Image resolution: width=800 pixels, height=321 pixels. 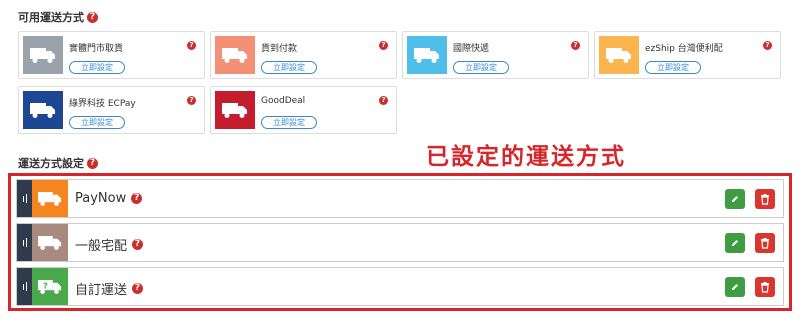 I want to click on method-name: 國際快遞, so click(x=471, y=49).